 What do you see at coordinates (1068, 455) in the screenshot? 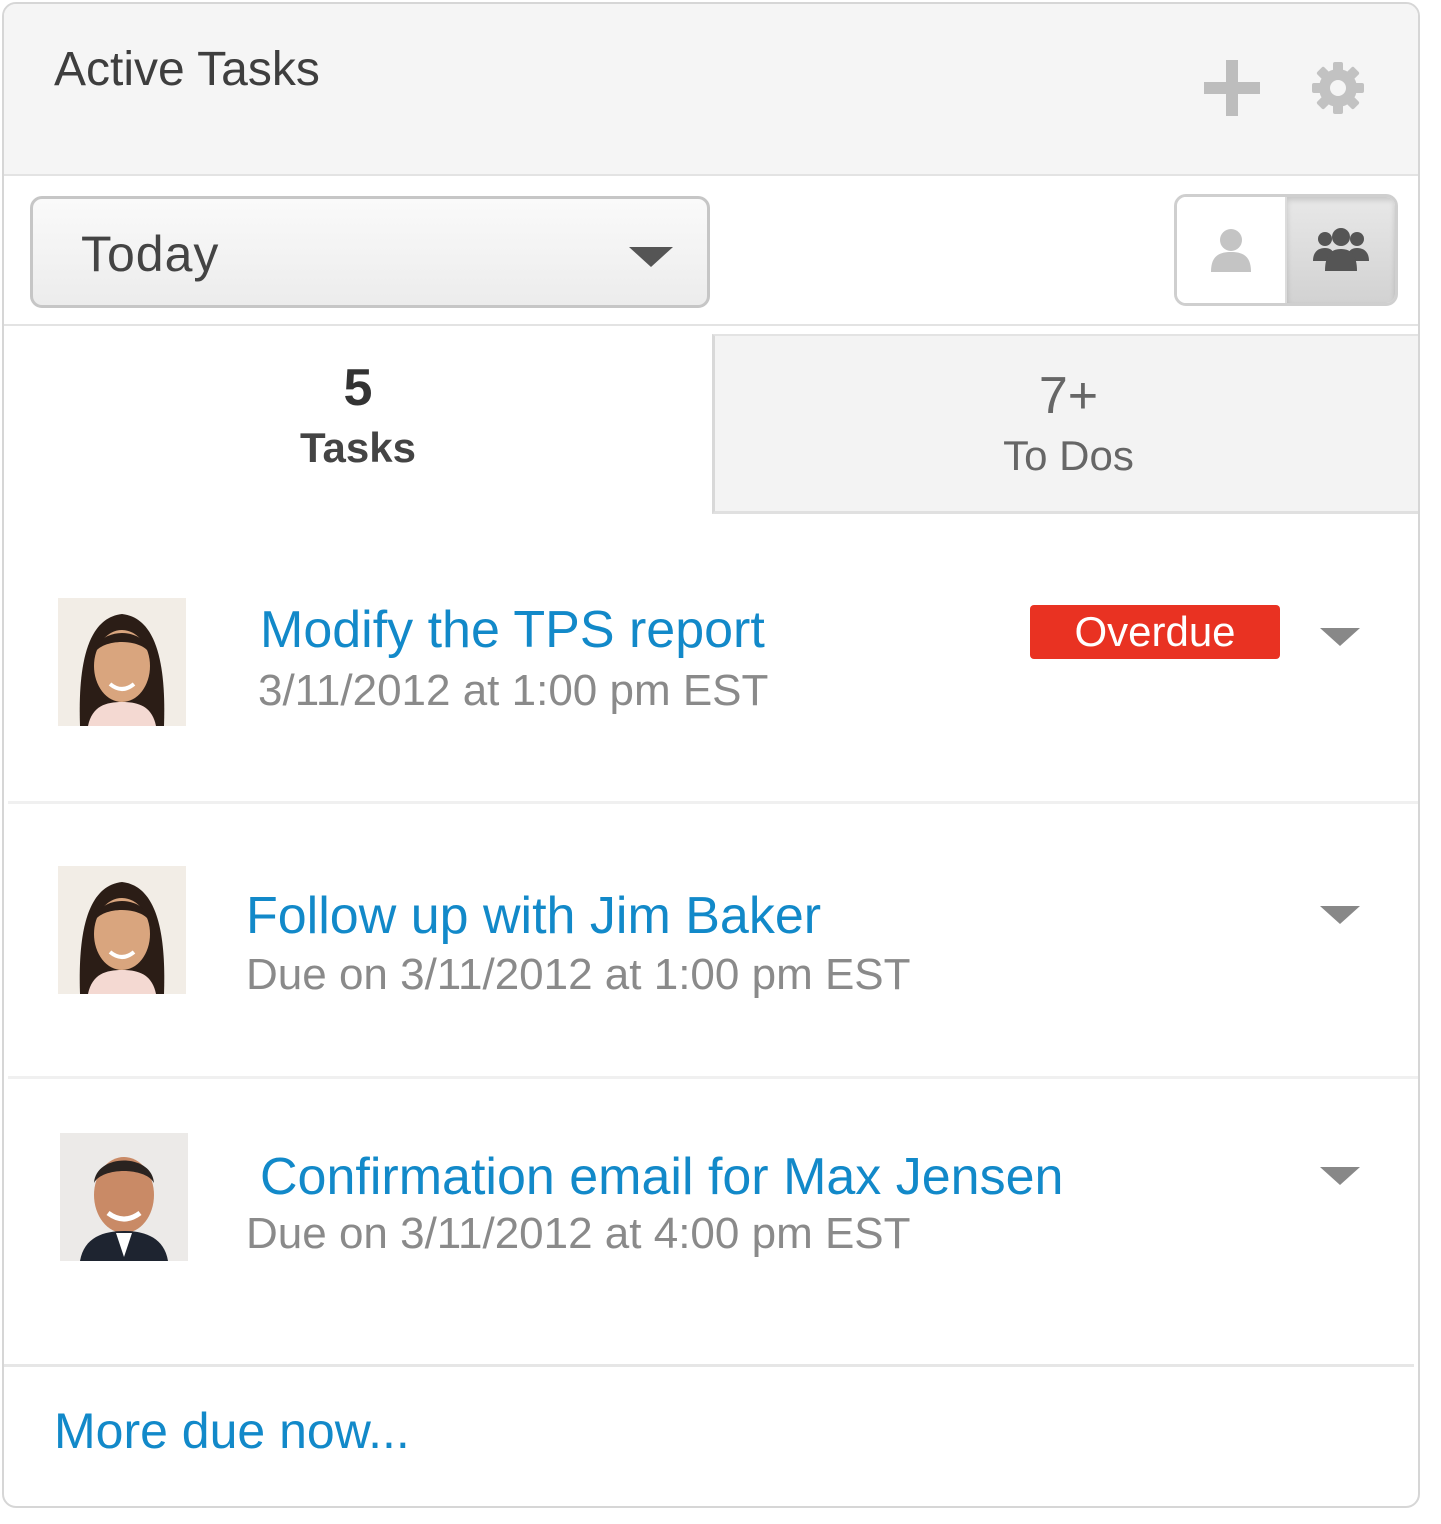
I see `todos-tab-label: To Dos` at bounding box center [1068, 455].